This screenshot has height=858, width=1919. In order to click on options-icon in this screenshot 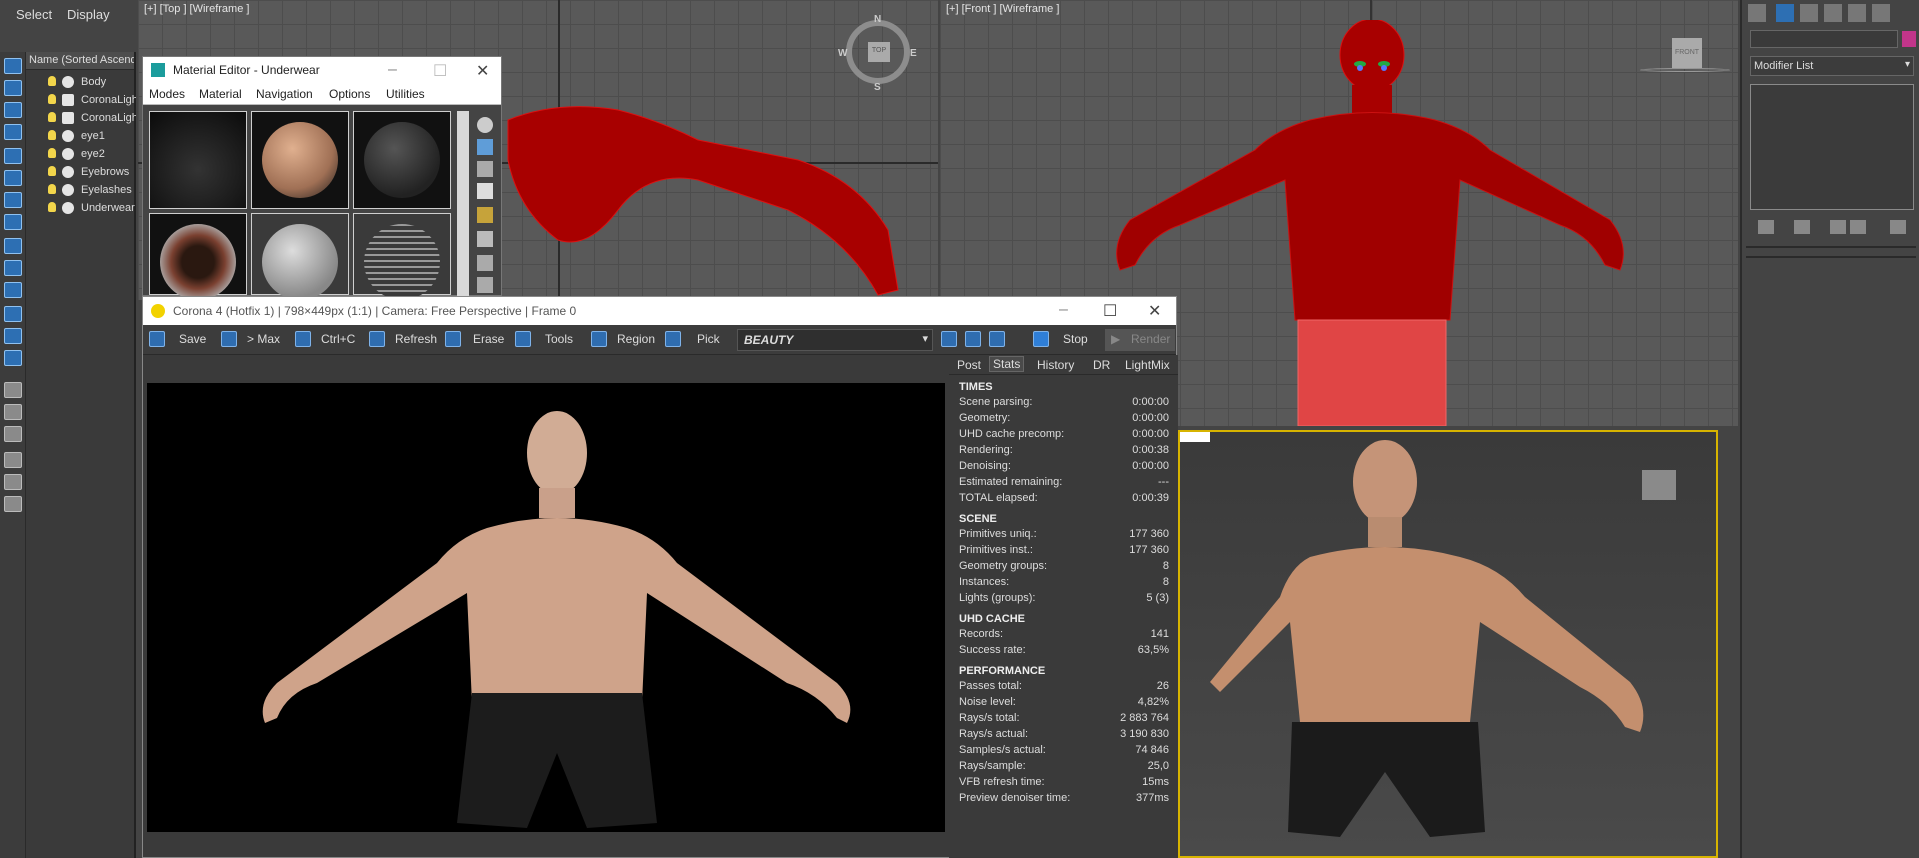, I will do `click(485, 263)`.